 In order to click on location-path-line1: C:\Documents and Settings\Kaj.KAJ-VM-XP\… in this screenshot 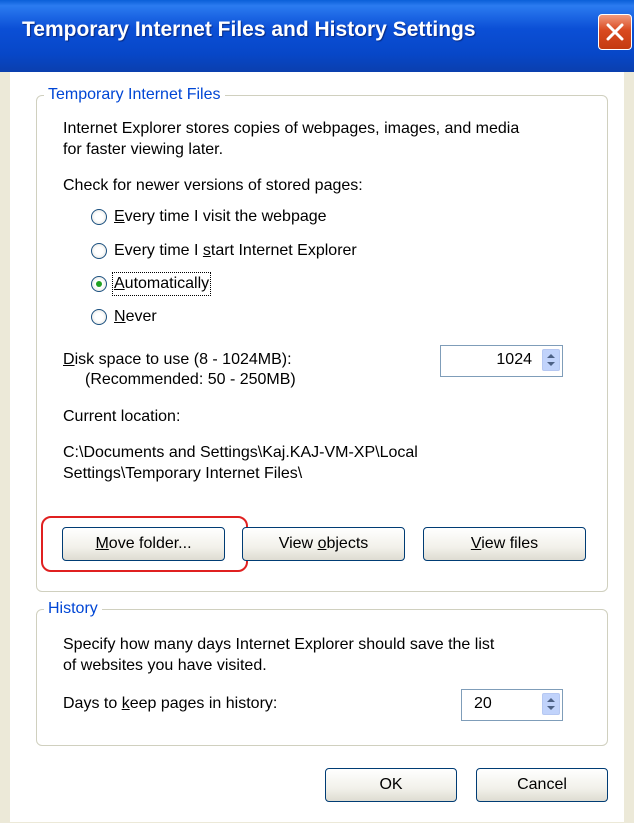, I will do `click(240, 452)`.